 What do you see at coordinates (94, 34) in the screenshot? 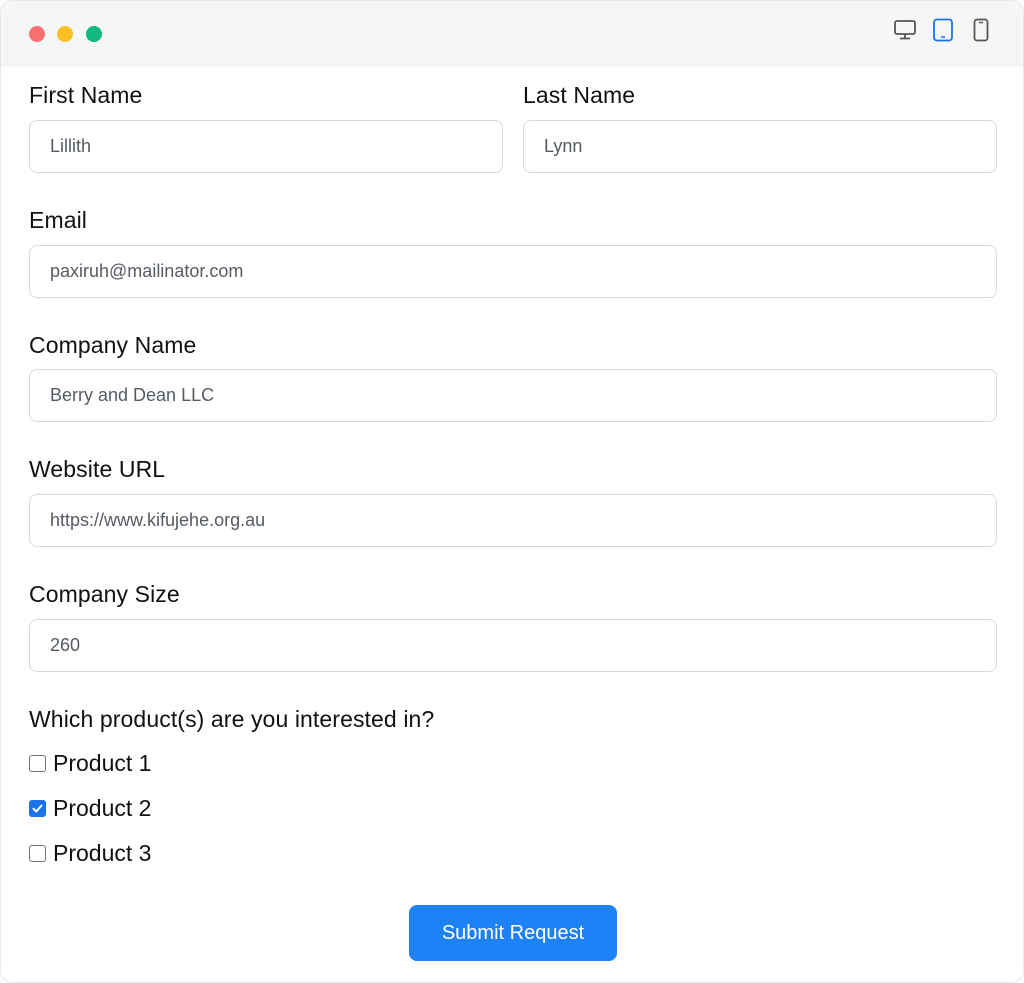
I see `maximize-window-button` at bounding box center [94, 34].